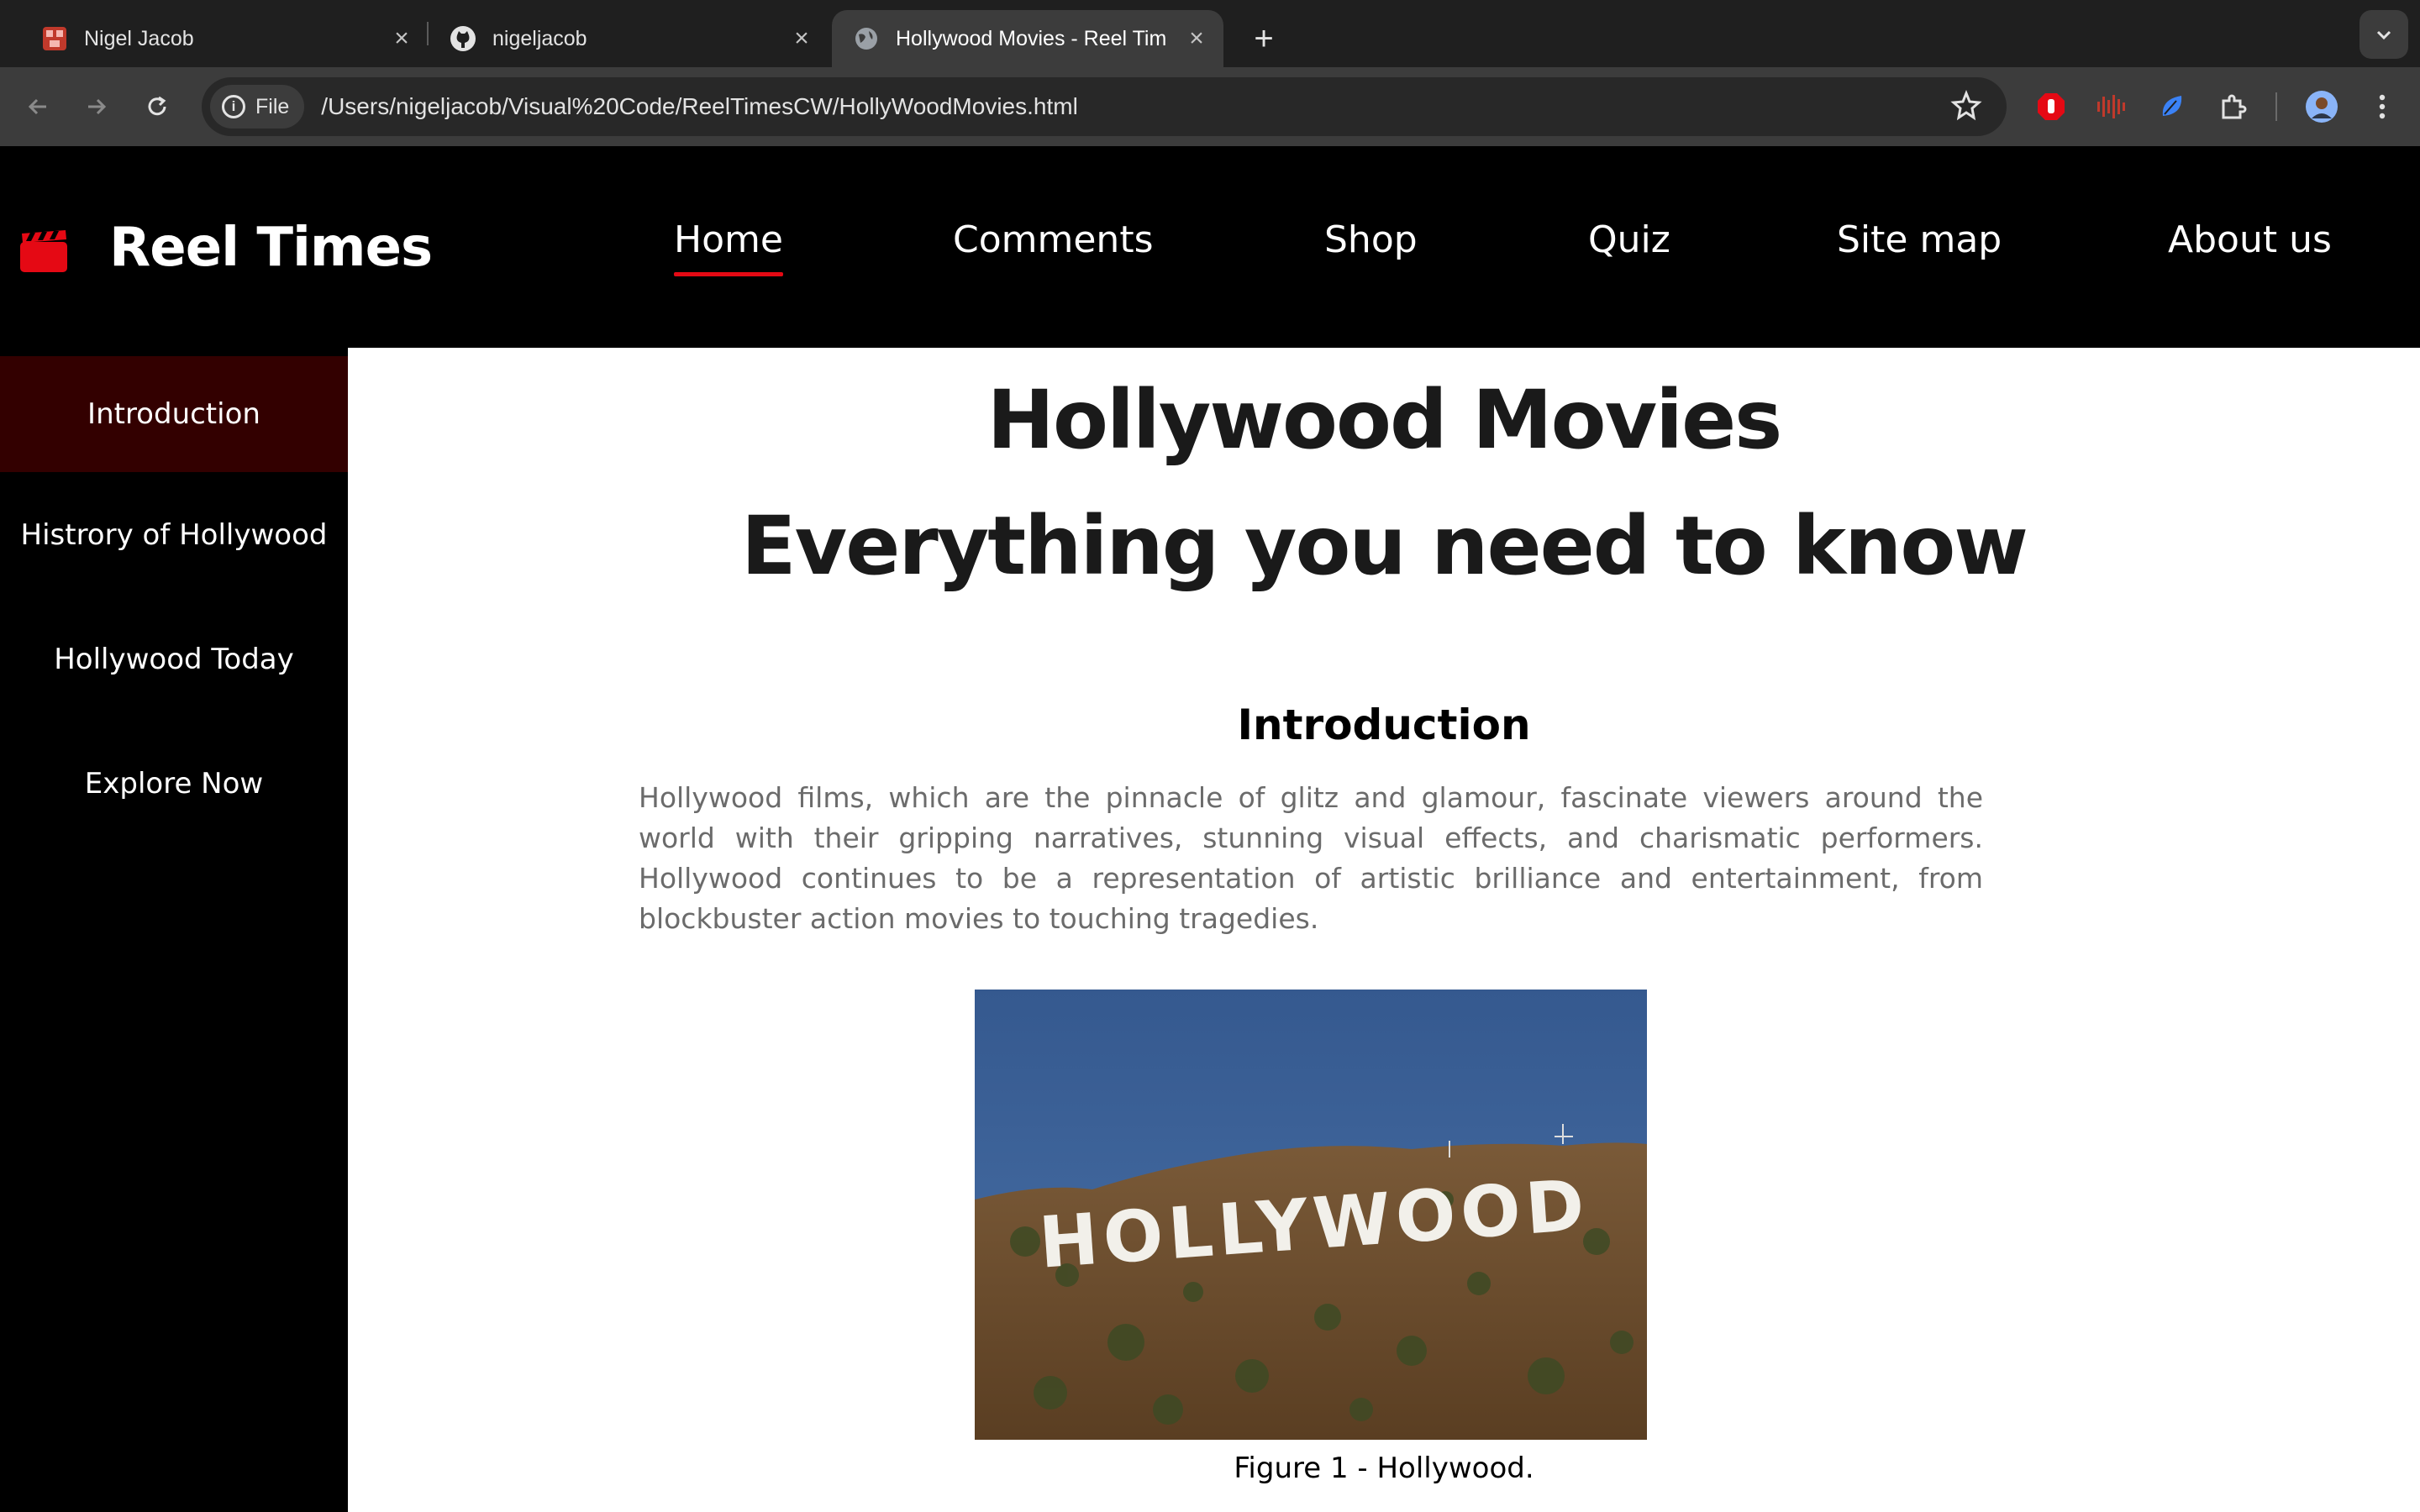  Describe the element at coordinates (1311, 1215) in the screenshot. I see `hollywood-sign-image: HOLLYWOOD` at that location.